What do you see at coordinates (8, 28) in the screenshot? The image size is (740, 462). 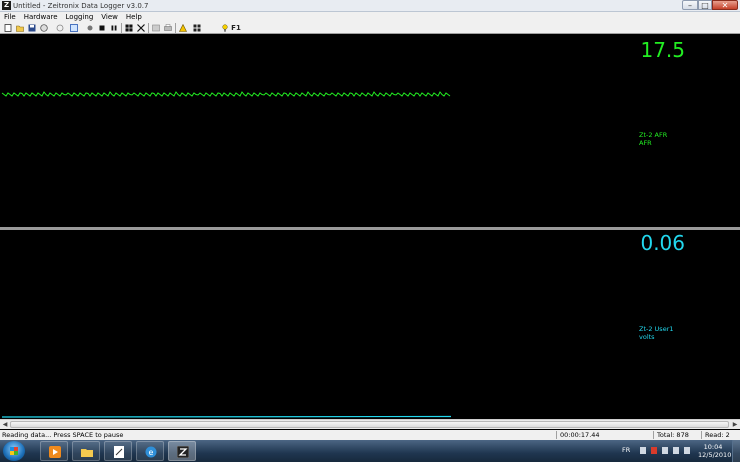 I see `new-file-icon` at bounding box center [8, 28].